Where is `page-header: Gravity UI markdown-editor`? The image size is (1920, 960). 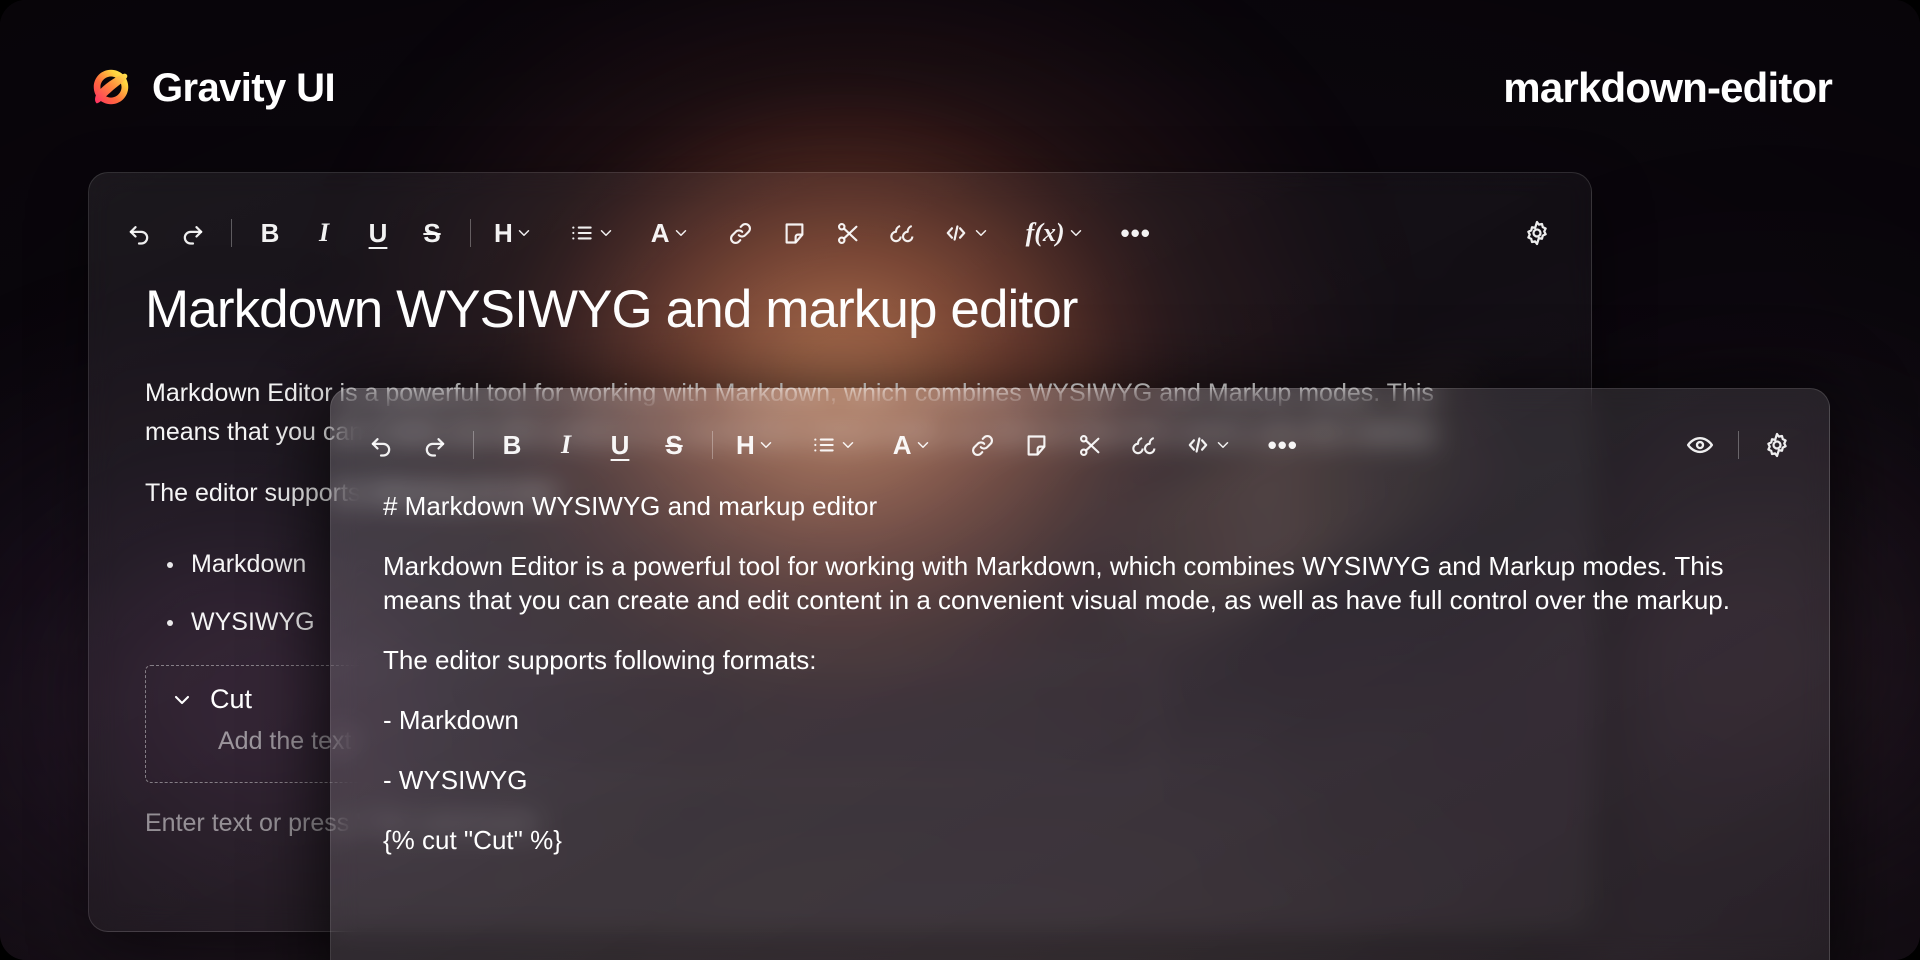 page-header: Gravity UI markdown-editor is located at coordinates (960, 88).